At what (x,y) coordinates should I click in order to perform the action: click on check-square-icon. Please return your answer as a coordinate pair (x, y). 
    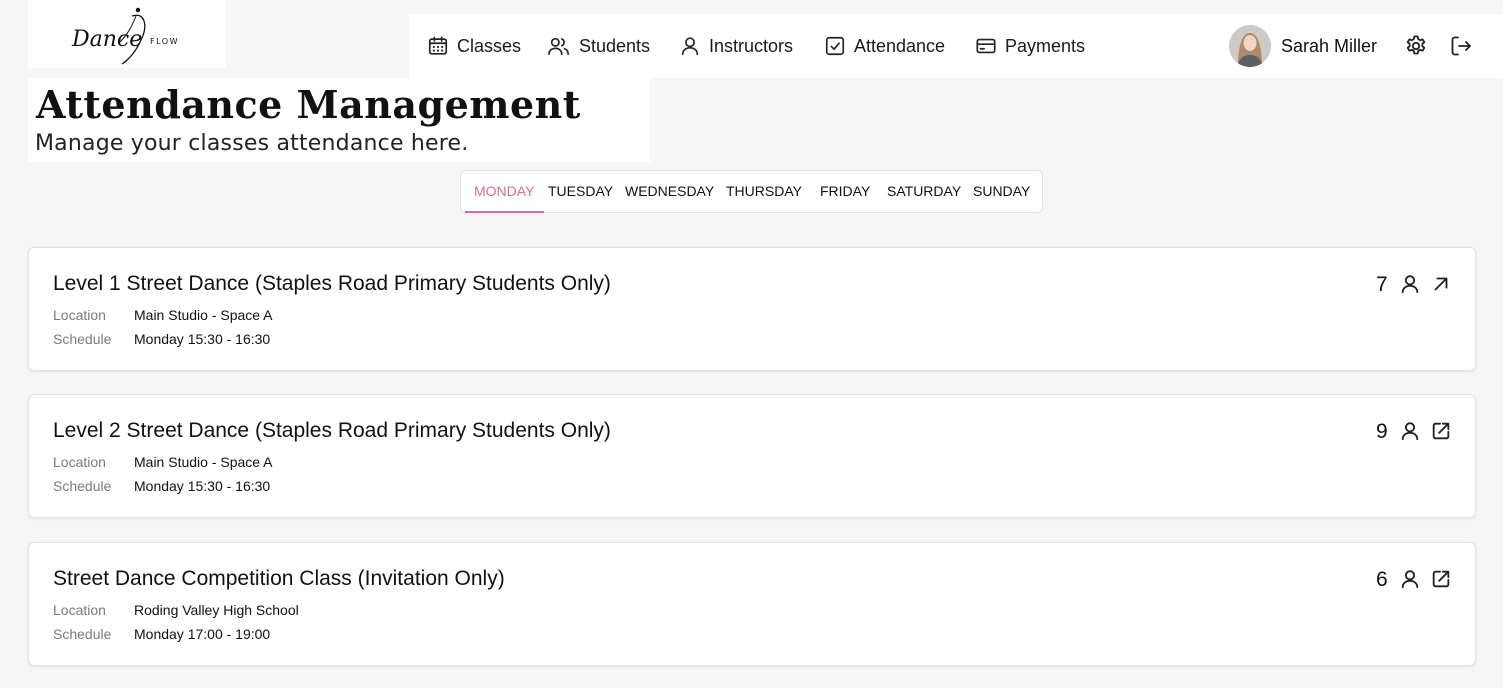
    Looking at the image, I should click on (835, 46).